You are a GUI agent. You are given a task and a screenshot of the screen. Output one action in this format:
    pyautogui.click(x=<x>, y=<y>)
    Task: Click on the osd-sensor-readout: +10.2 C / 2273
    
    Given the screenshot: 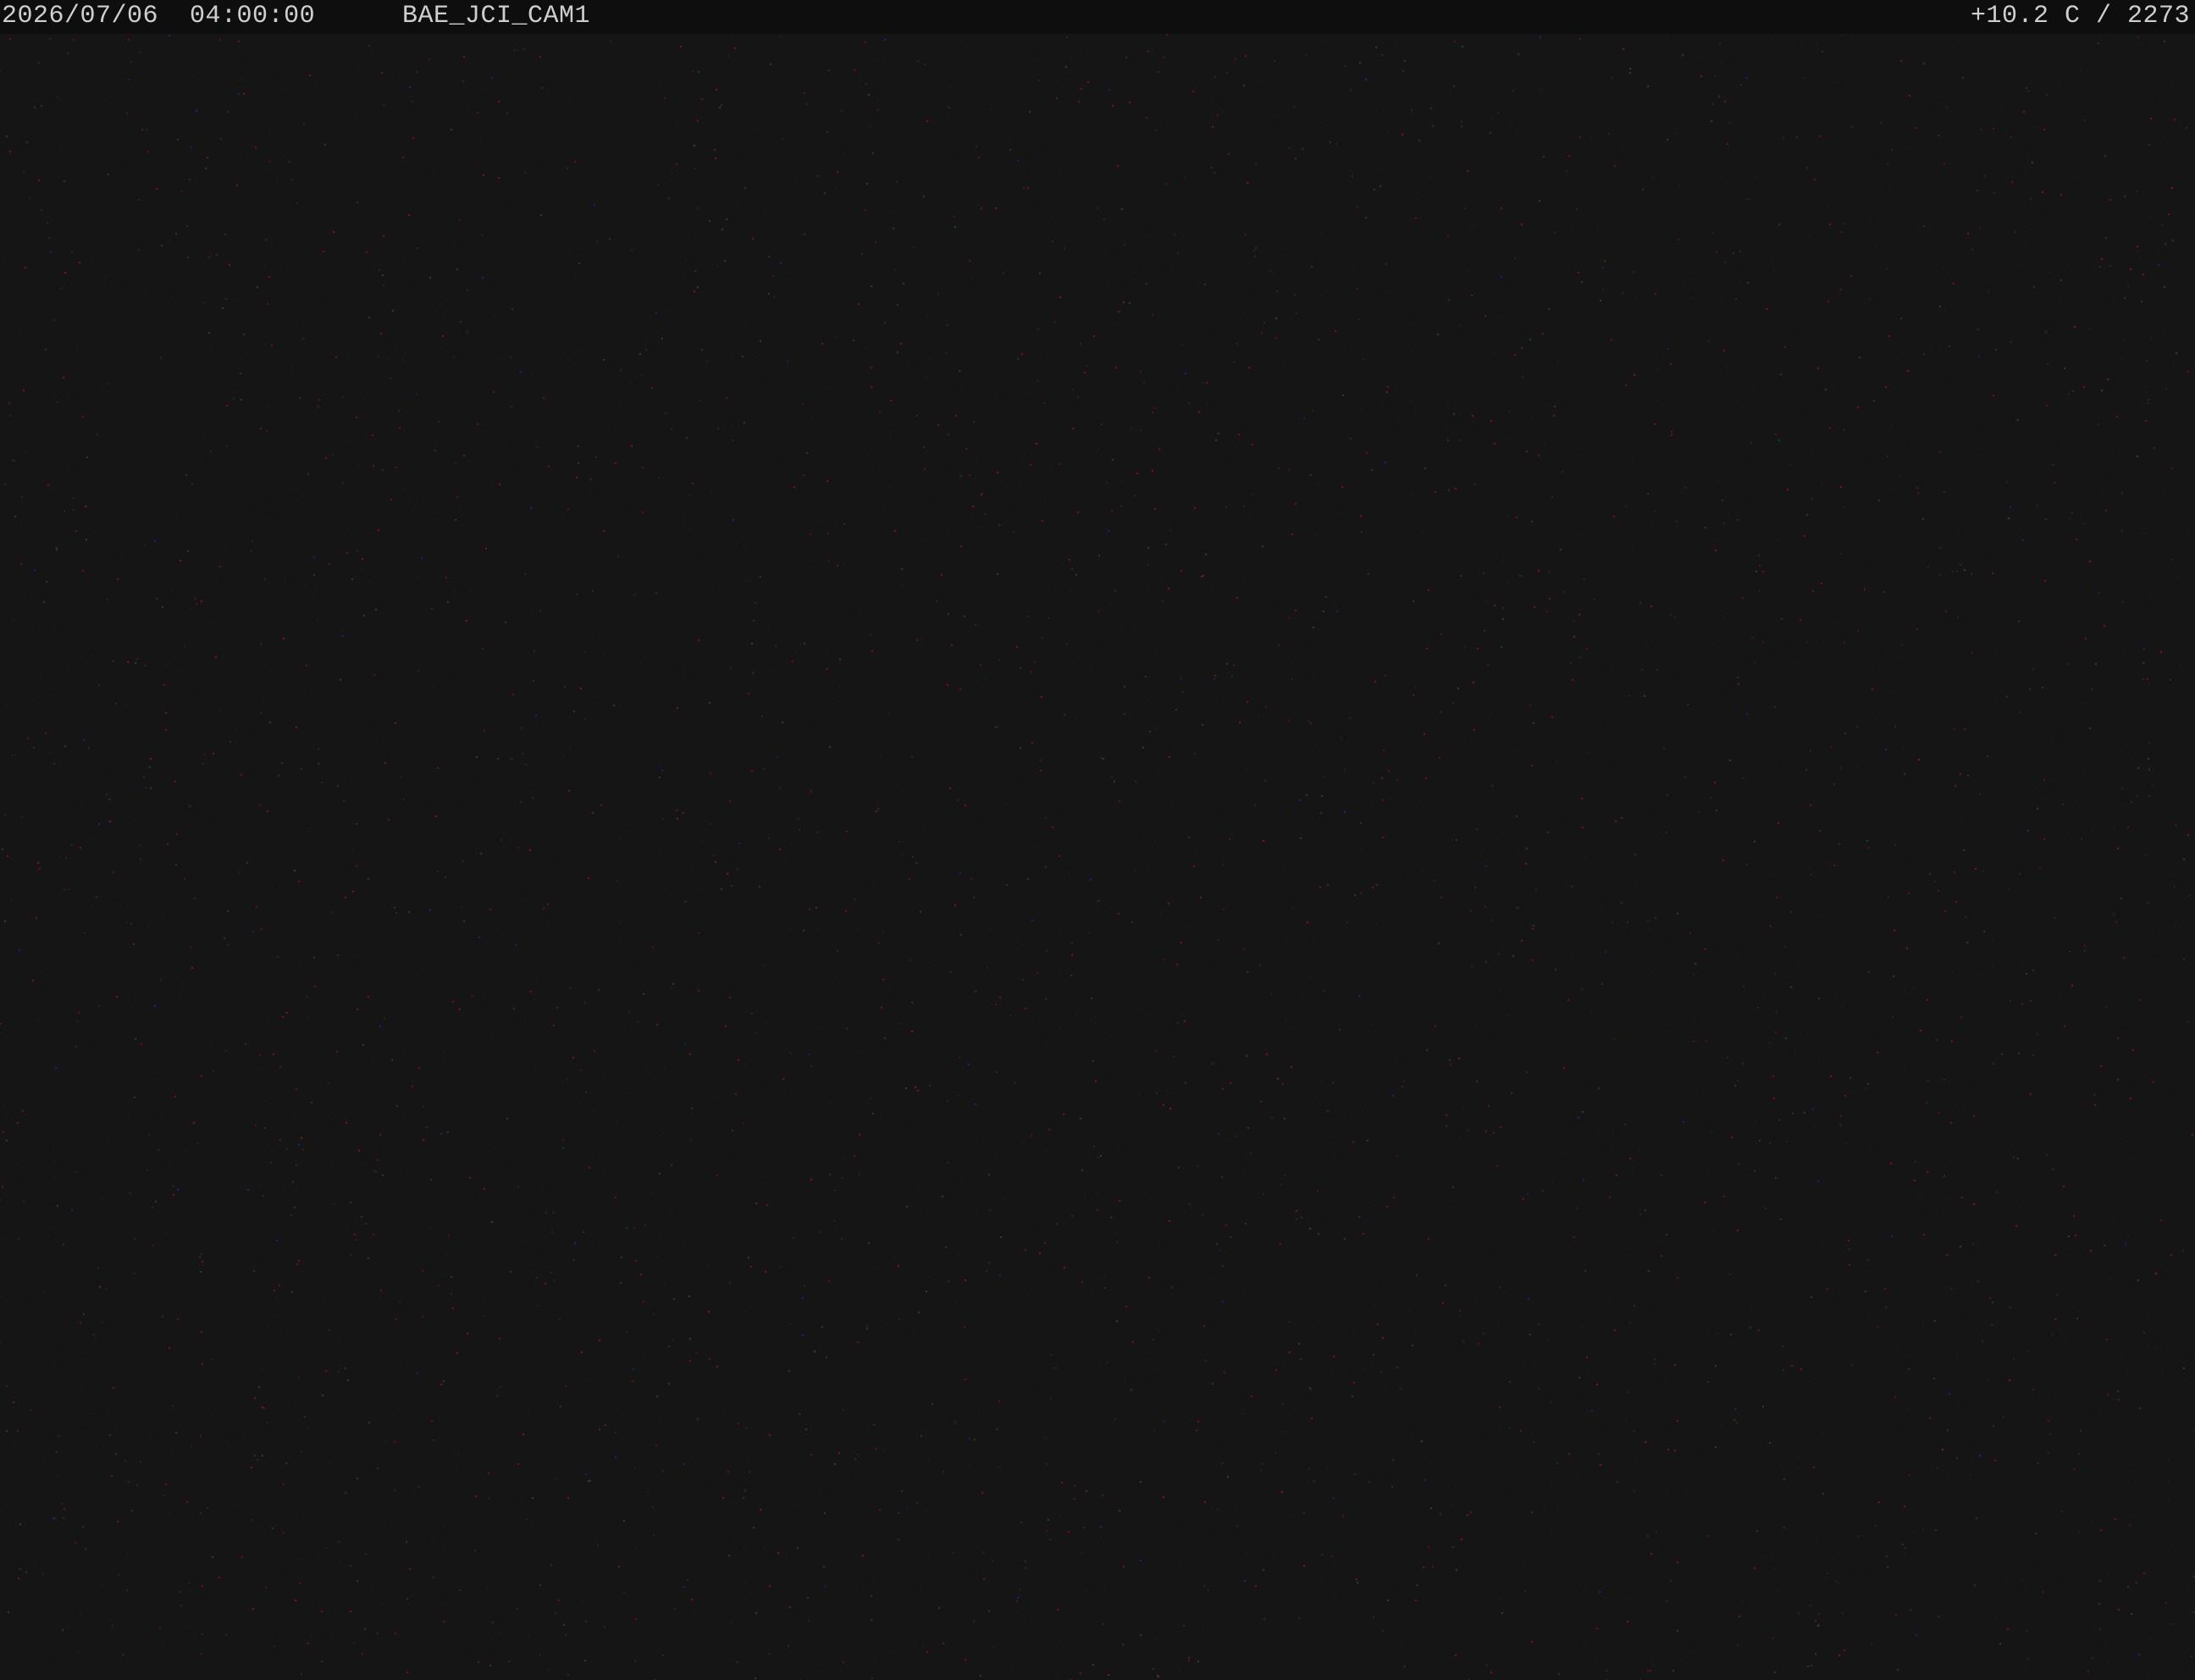 What is the action you would take?
    pyautogui.click(x=2080, y=16)
    